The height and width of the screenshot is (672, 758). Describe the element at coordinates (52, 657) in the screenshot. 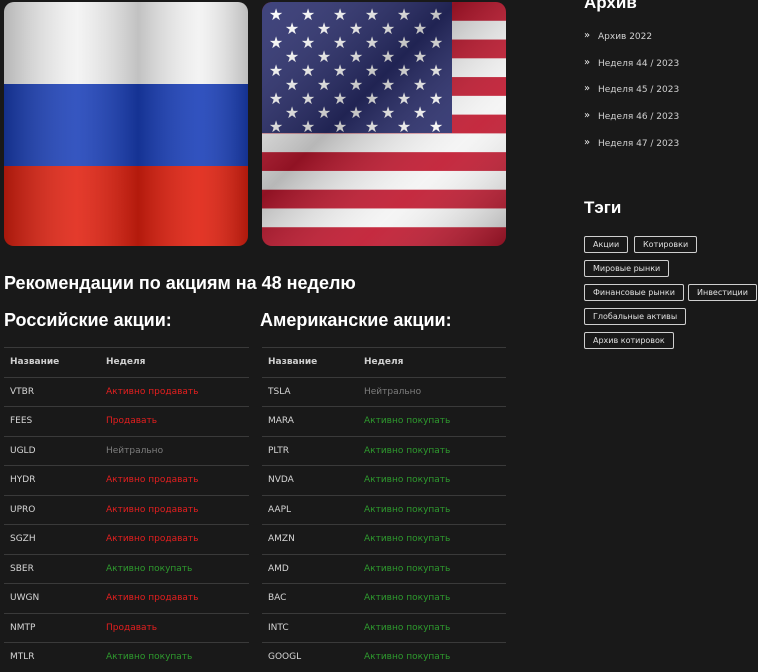

I see `ticker-cell: MTLR` at that location.